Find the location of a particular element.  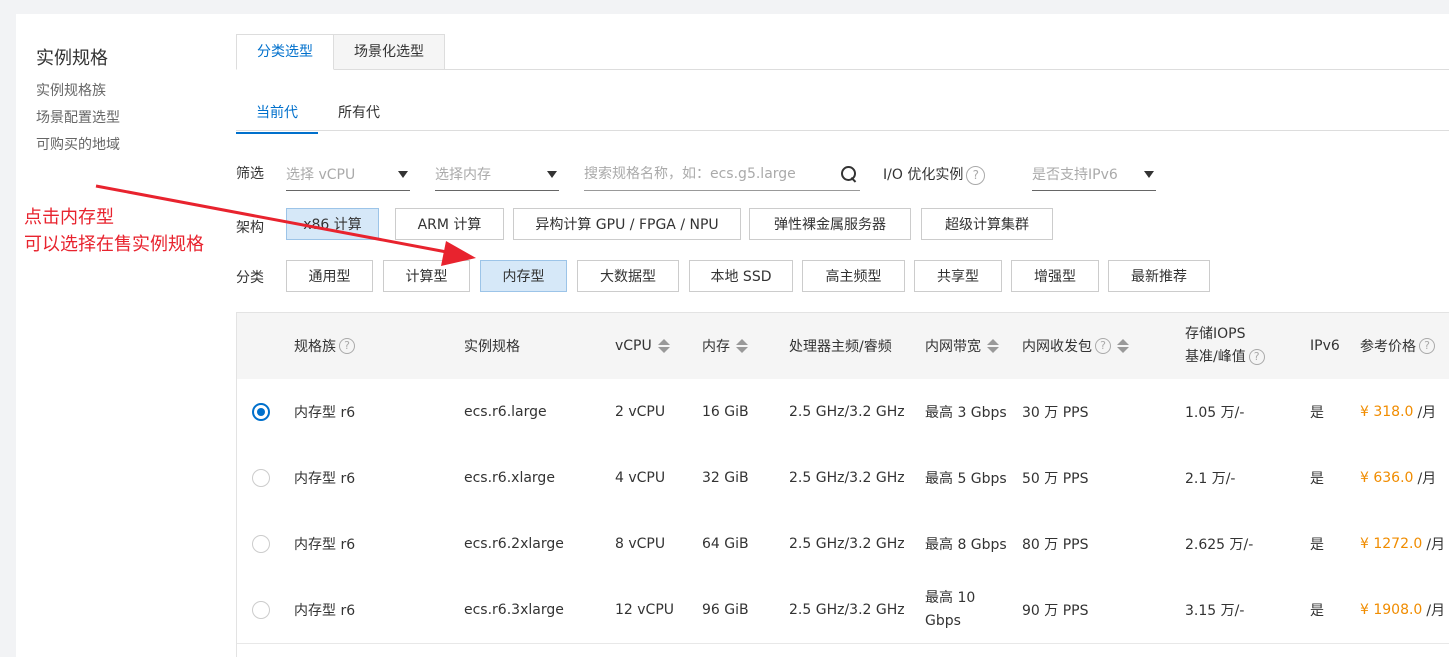

header-frequency: 处理器主频/睿频 is located at coordinates (840, 347).